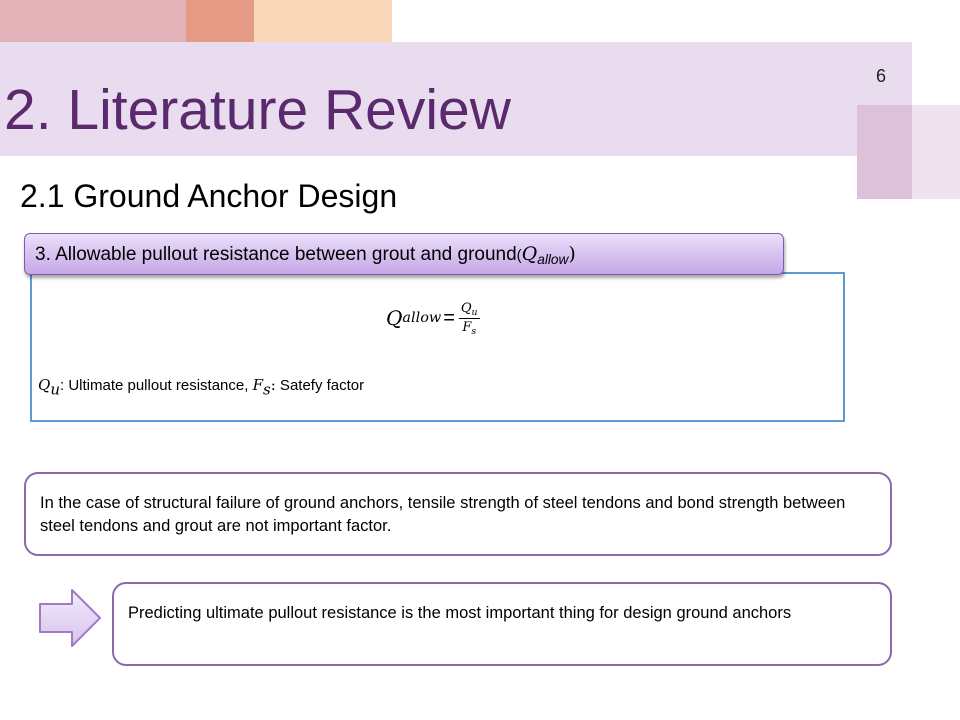 The width and height of the screenshot is (960, 720). I want to click on banner-symbol-q: Q, so click(529, 254).